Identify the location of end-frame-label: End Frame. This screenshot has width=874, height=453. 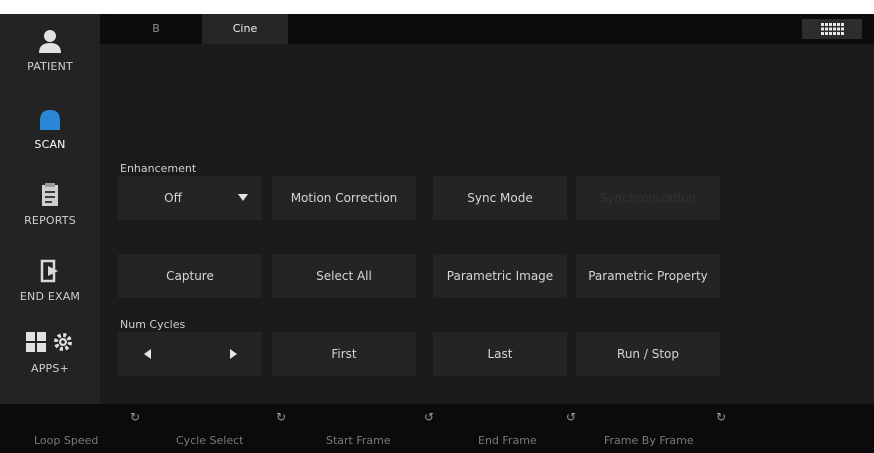
(507, 440).